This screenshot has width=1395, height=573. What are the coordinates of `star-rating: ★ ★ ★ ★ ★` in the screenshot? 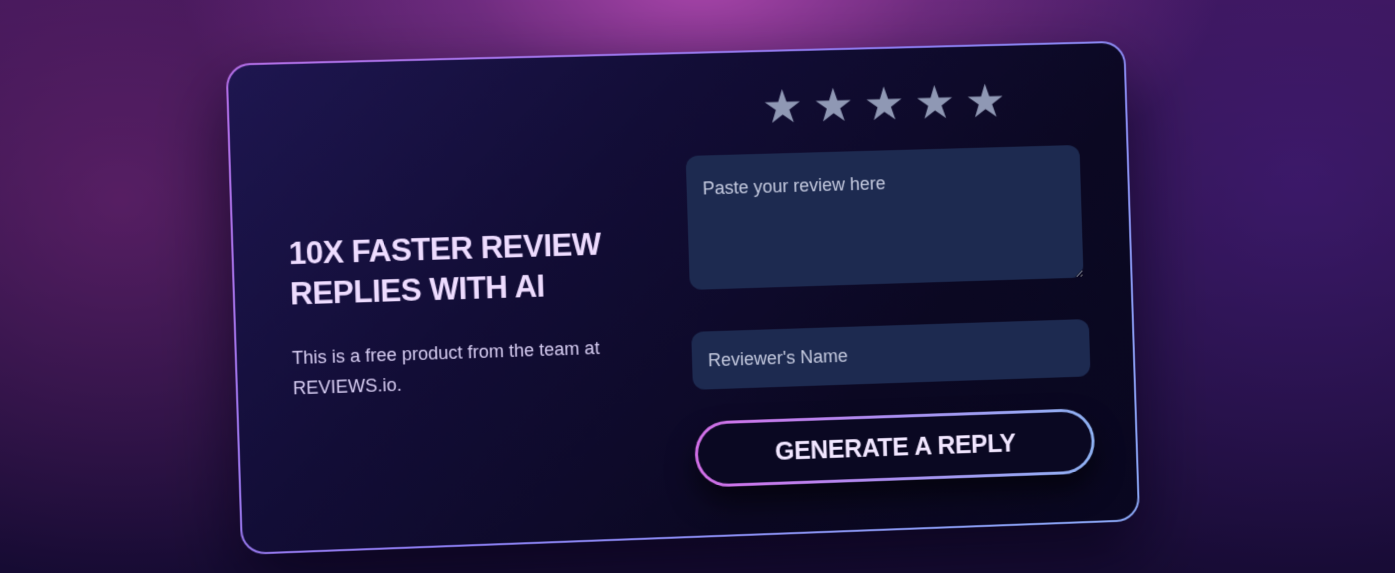 It's located at (881, 104).